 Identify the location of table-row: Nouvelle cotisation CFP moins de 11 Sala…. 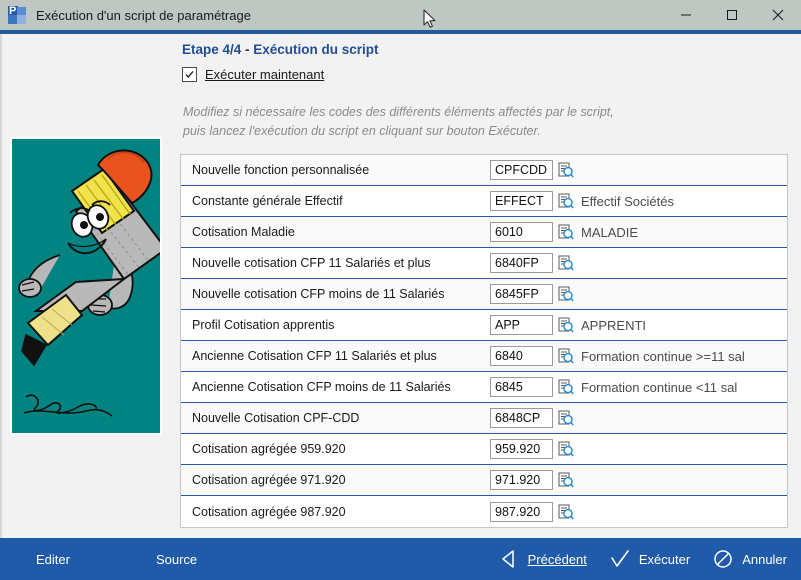
(484, 294).